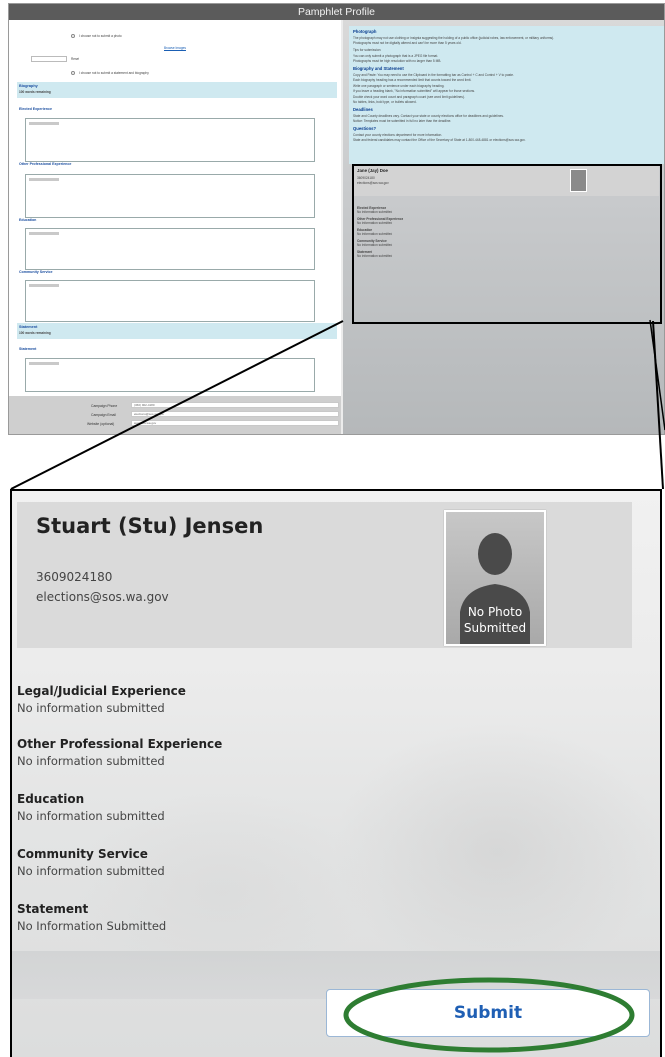  I want to click on candidate-phone: 3609024180, so click(74, 577).